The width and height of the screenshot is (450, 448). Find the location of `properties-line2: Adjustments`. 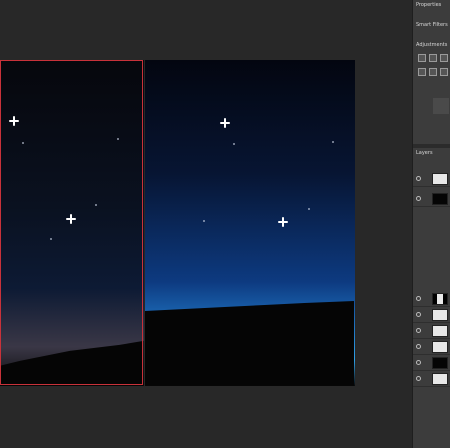

properties-line2: Adjustments is located at coordinates (432, 45).